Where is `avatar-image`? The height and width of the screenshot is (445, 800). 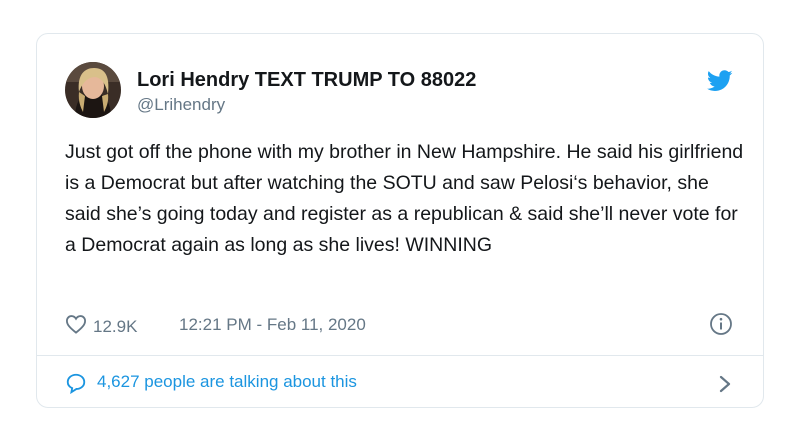
avatar-image is located at coordinates (93, 90).